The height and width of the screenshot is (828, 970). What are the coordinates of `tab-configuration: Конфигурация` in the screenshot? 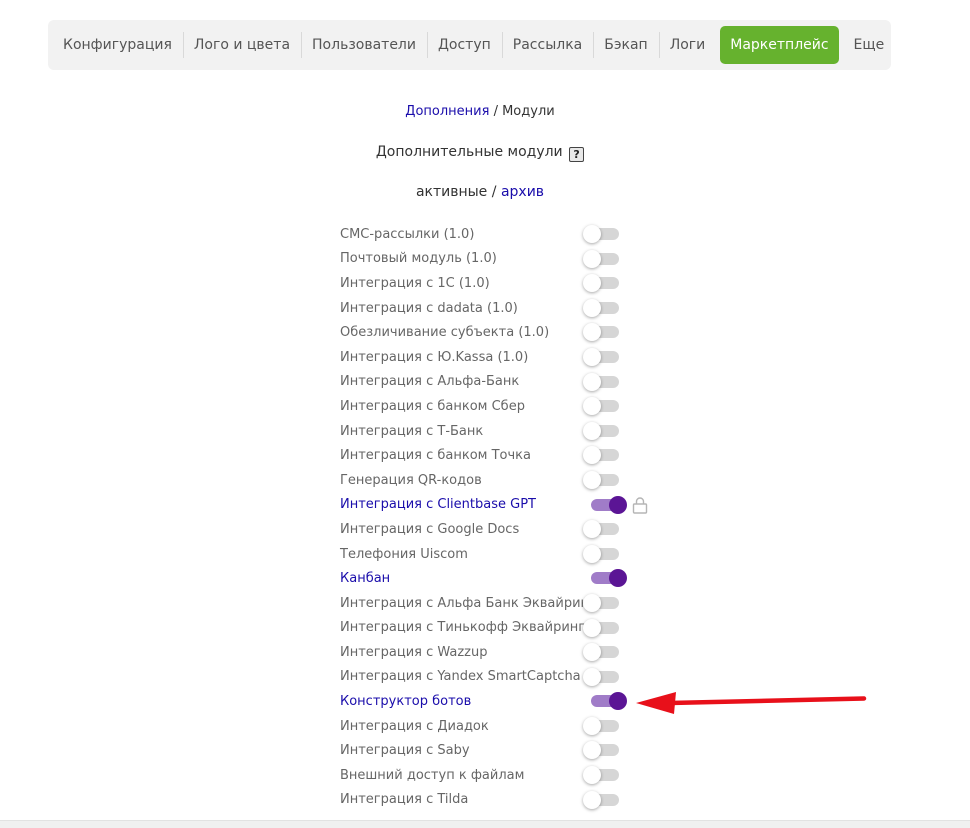 It's located at (117, 45).